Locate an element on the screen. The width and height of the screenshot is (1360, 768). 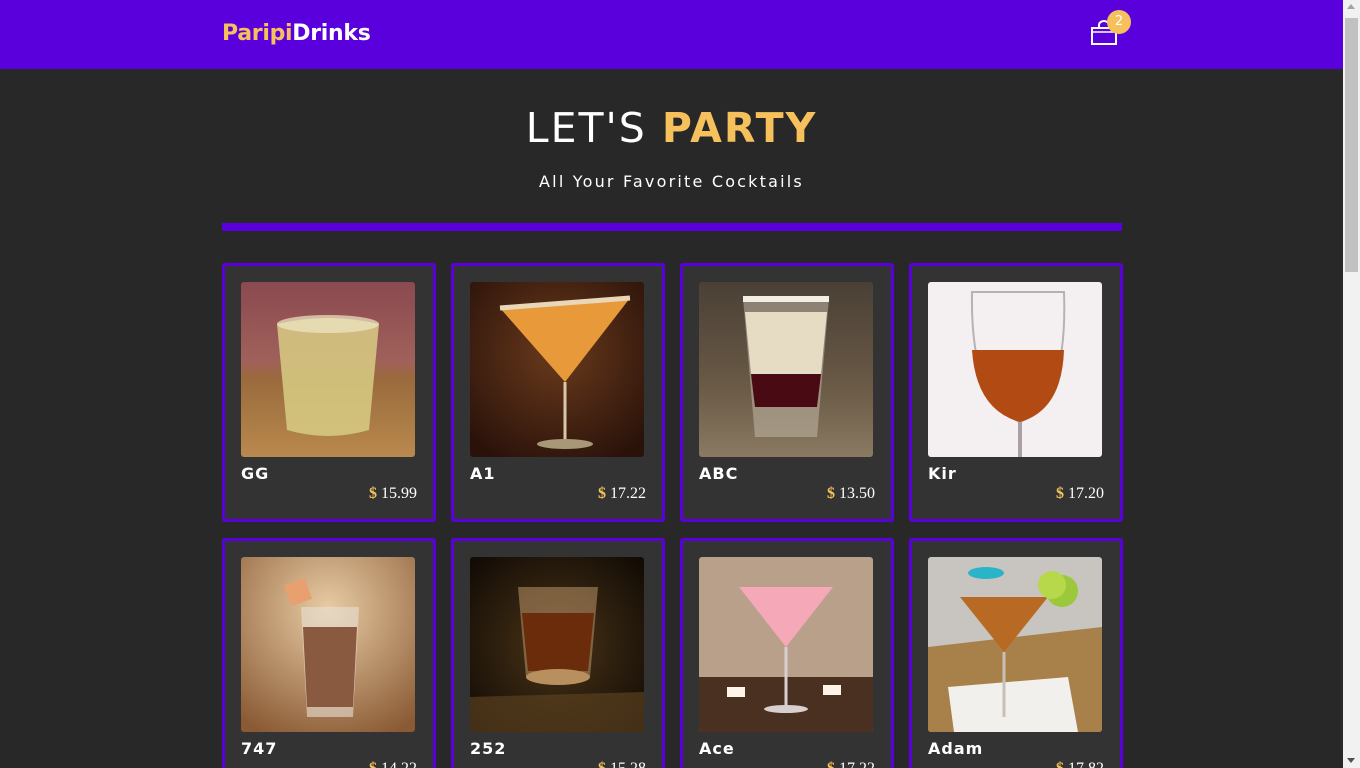
title-party: PARTY is located at coordinates (739, 128).